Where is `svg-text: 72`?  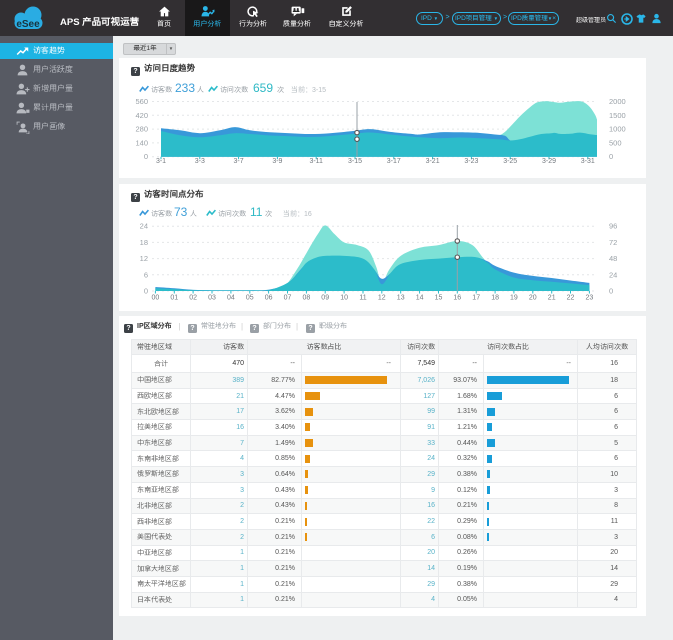 svg-text: 72 is located at coordinates (613, 242).